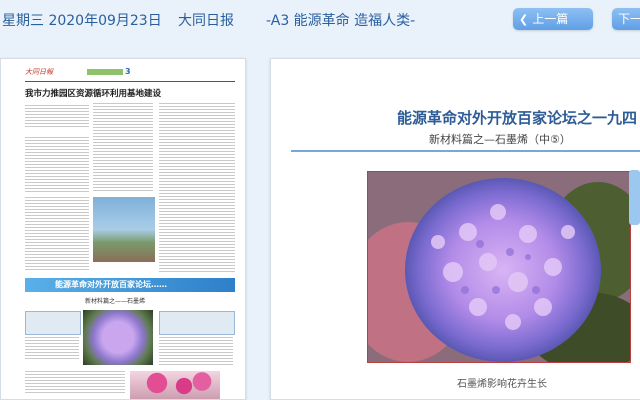  What do you see at coordinates (175, 385) in the screenshot?
I see `thumbnail-orchid-photo` at bounding box center [175, 385].